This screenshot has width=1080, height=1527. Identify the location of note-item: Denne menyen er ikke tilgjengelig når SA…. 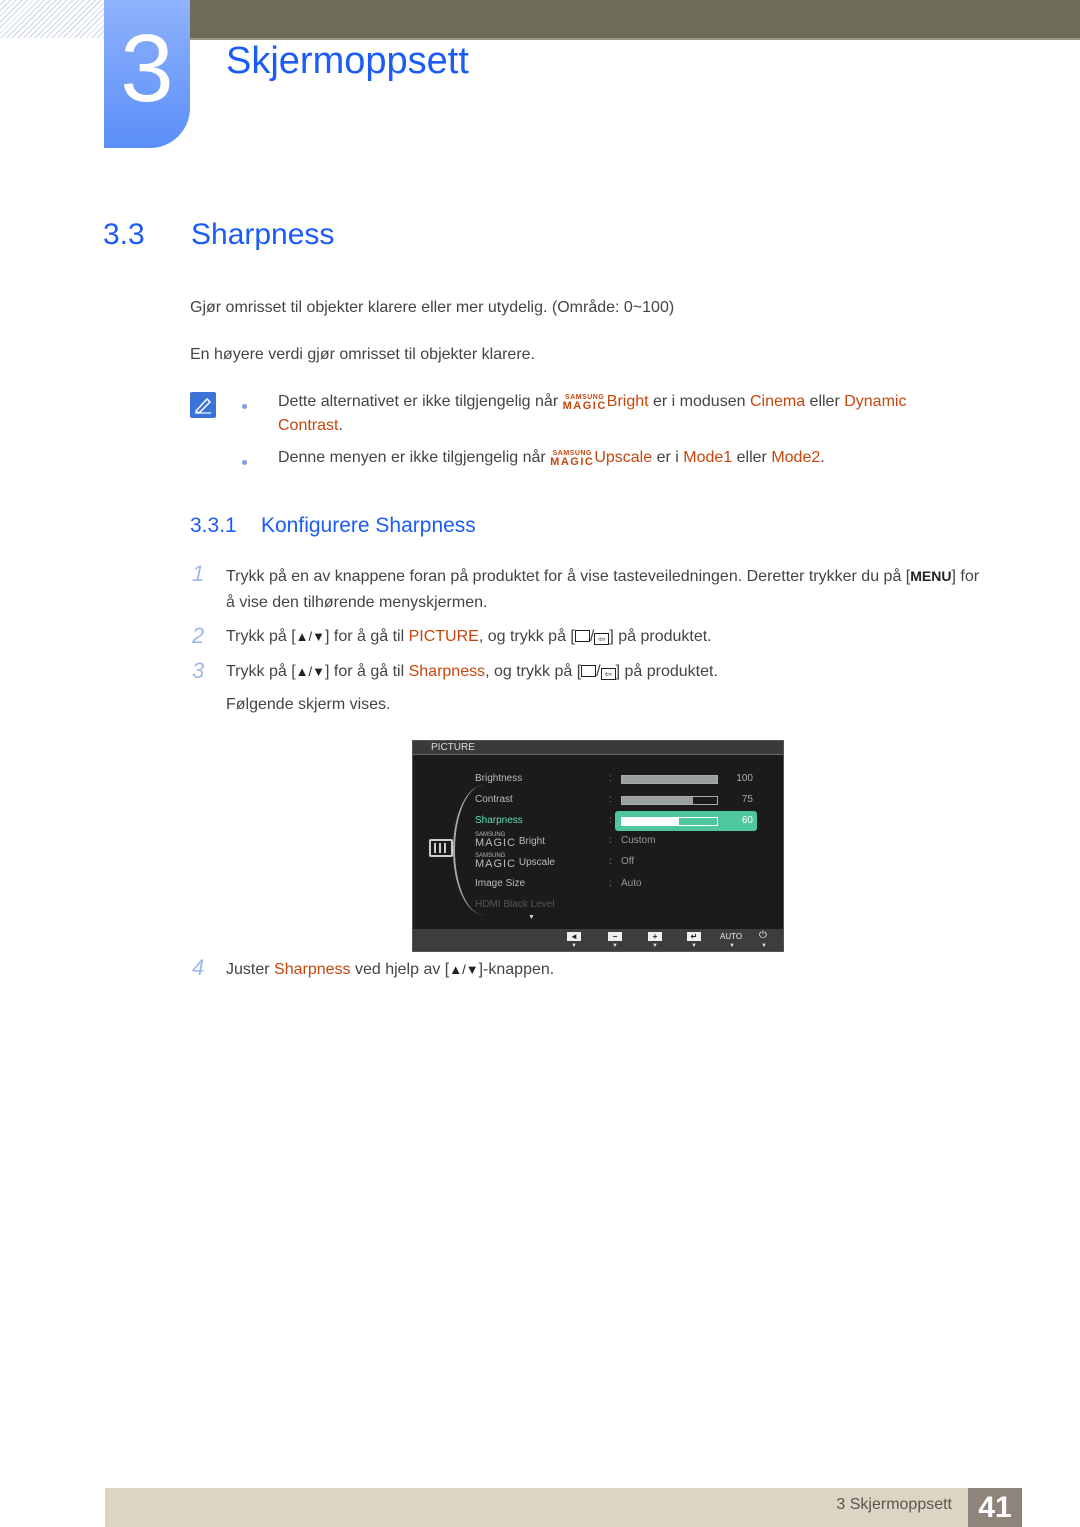
(551, 458).